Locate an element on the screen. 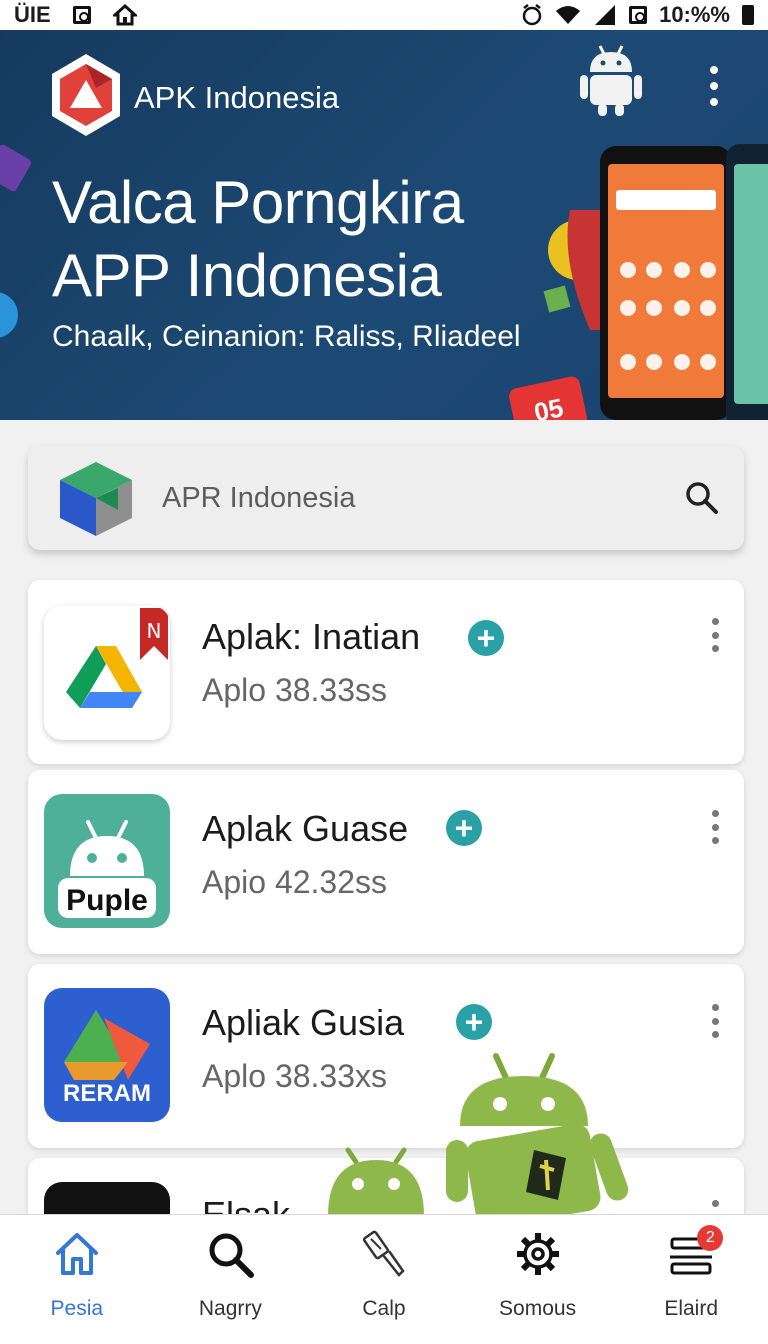 This screenshot has width=768, height=1344. nav-item-home: Pesia is located at coordinates (77, 1279).